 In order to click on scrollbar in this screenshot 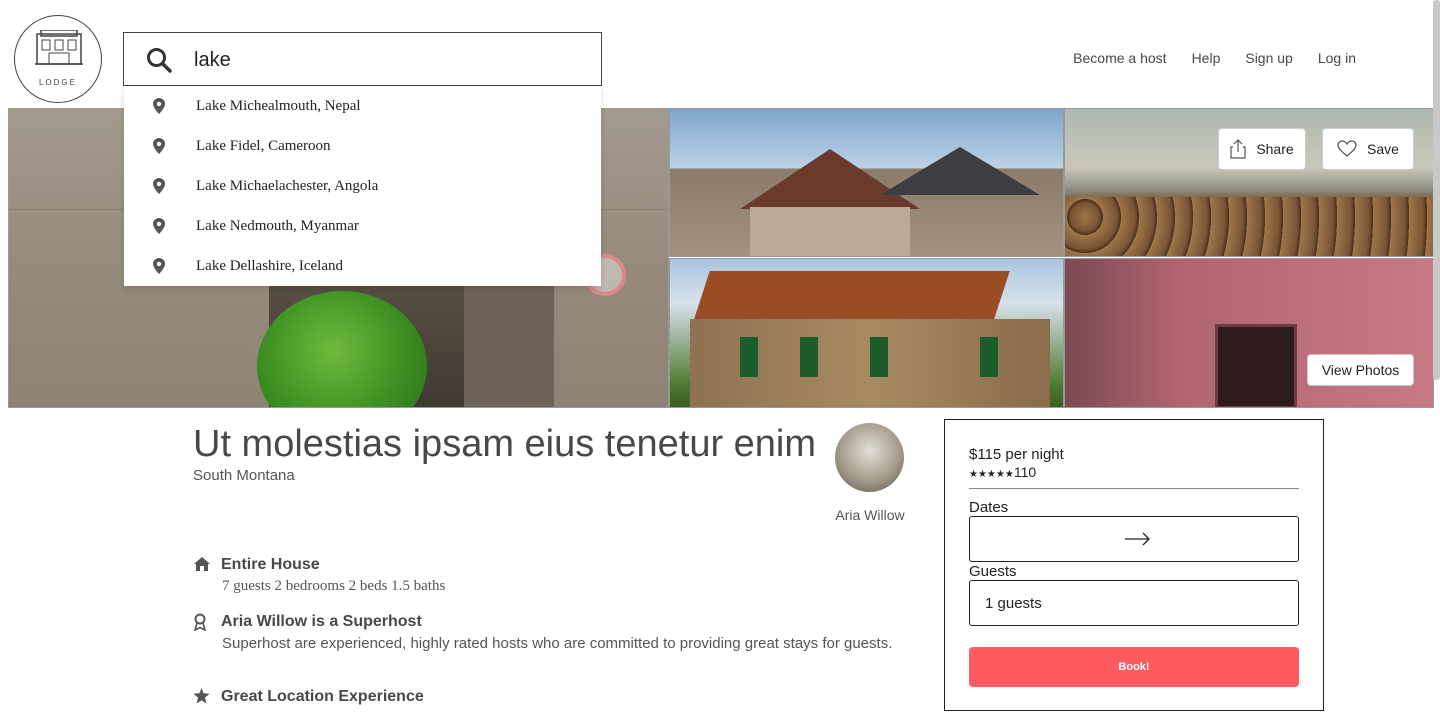, I will do `click(1436, 190)`.